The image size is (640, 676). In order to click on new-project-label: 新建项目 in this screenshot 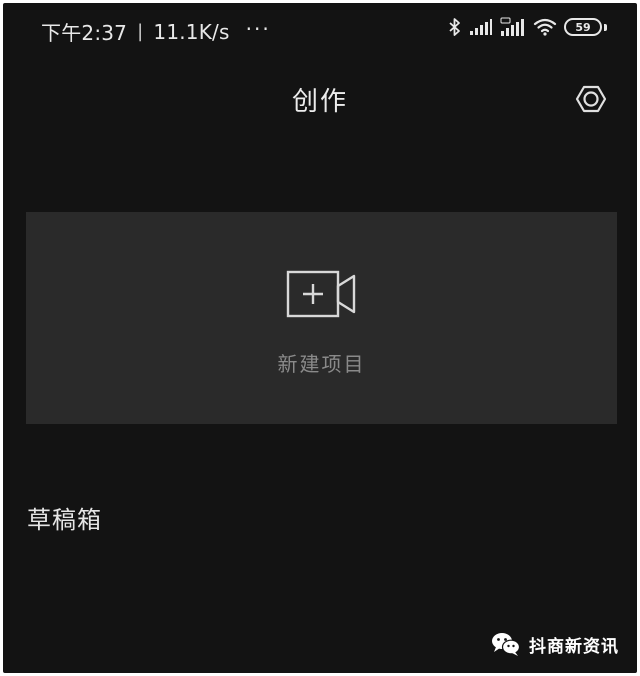, I will do `click(321, 364)`.